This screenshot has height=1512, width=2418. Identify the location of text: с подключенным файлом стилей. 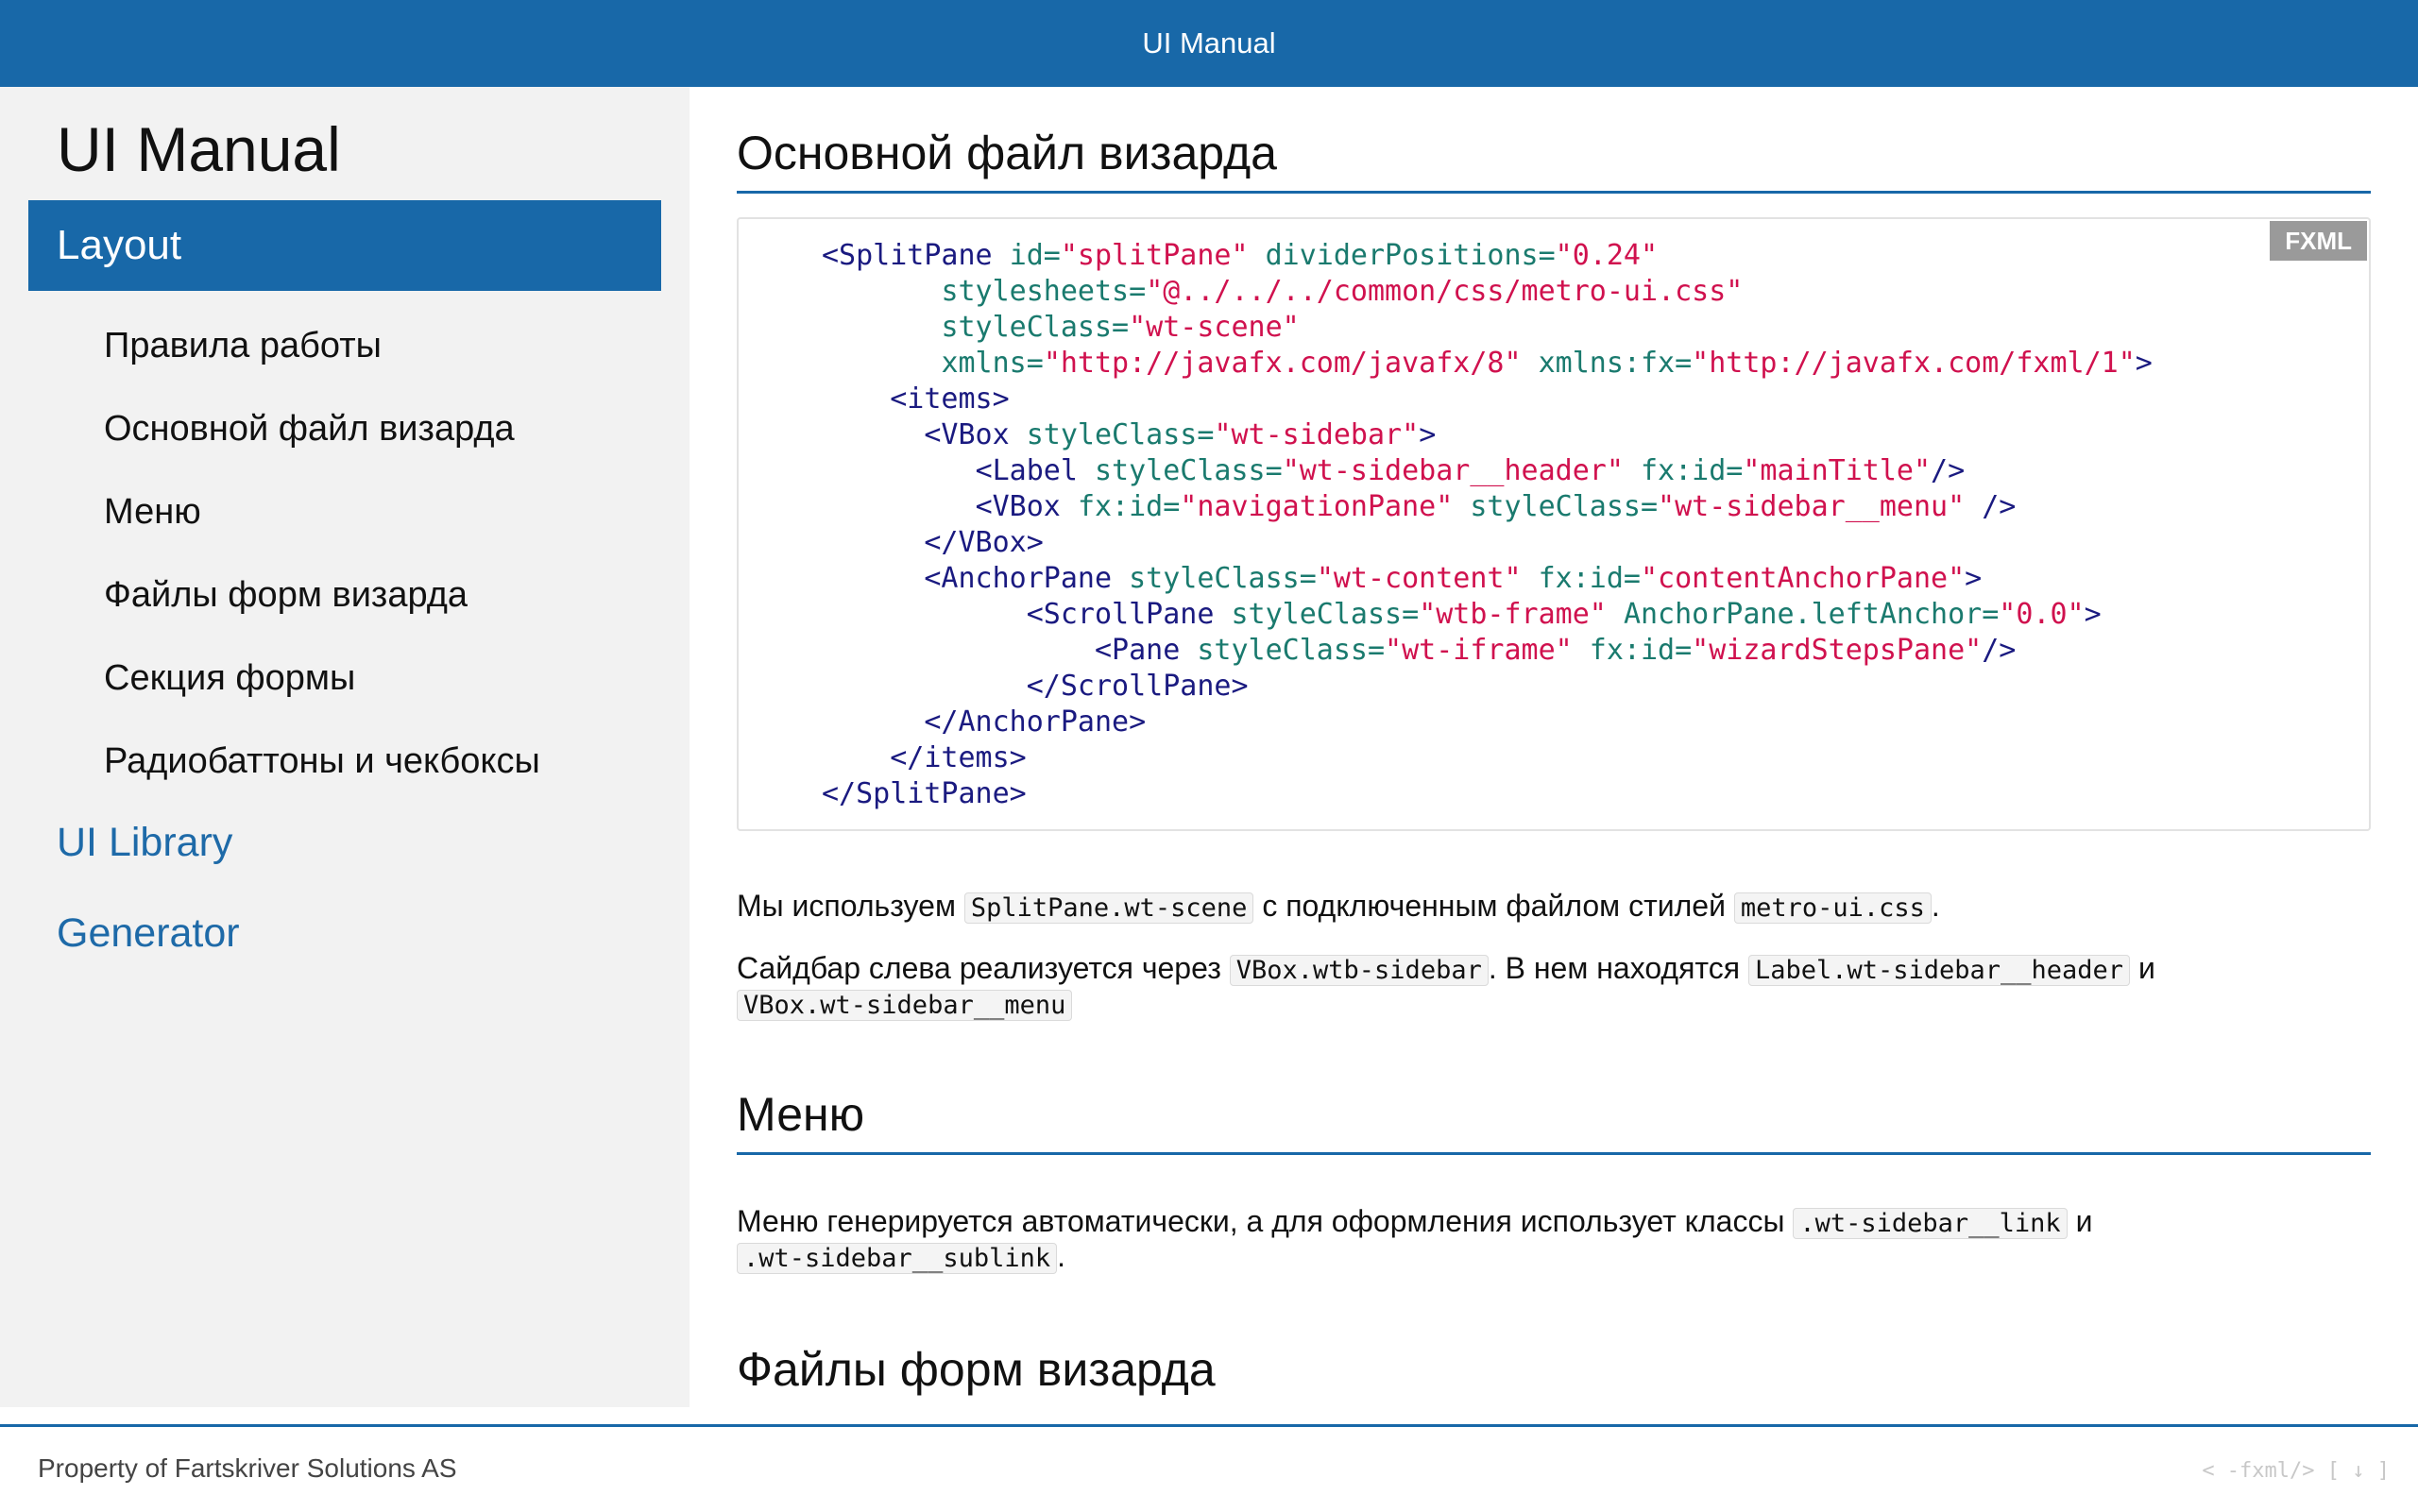
(1493, 906).